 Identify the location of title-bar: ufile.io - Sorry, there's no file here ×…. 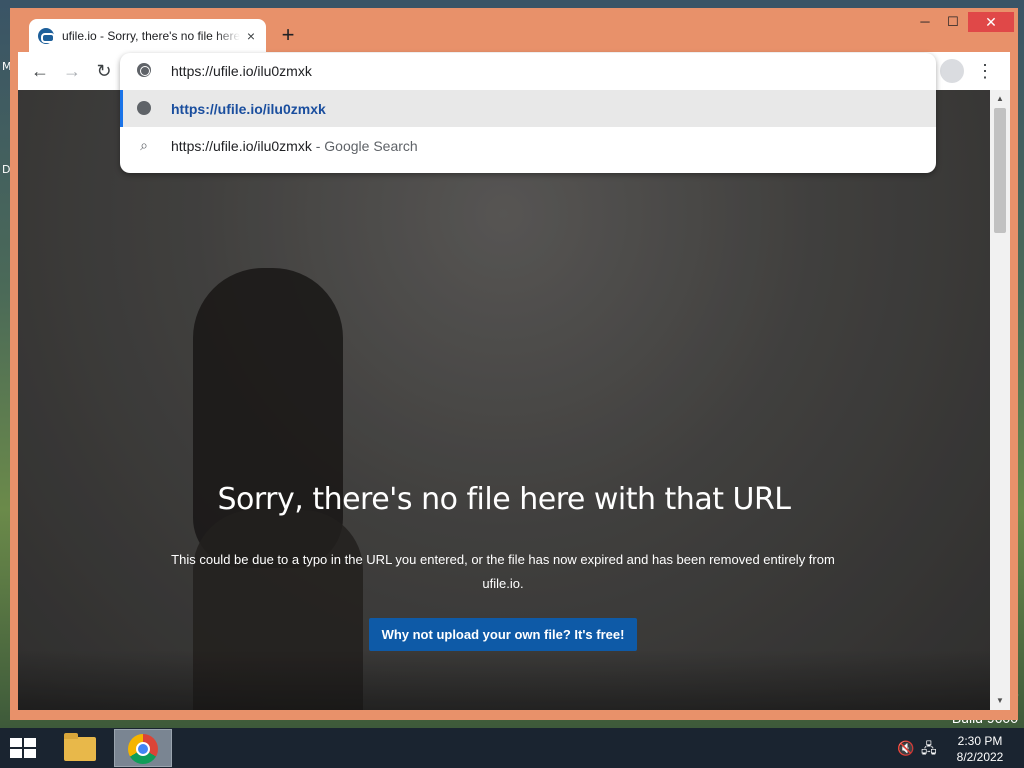
(514, 30).